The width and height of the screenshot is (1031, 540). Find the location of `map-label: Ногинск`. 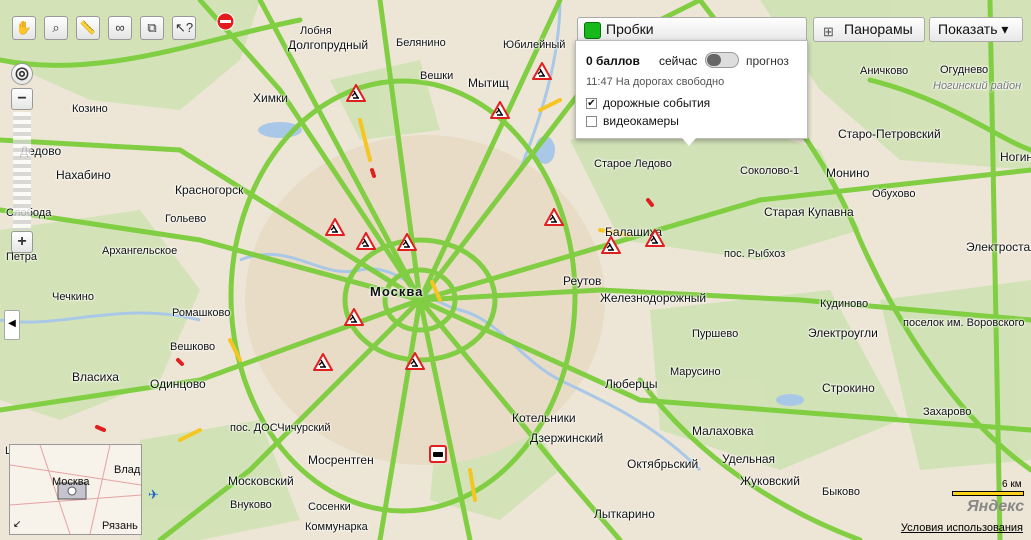

map-label: Ногинск is located at coordinates (1015, 157).